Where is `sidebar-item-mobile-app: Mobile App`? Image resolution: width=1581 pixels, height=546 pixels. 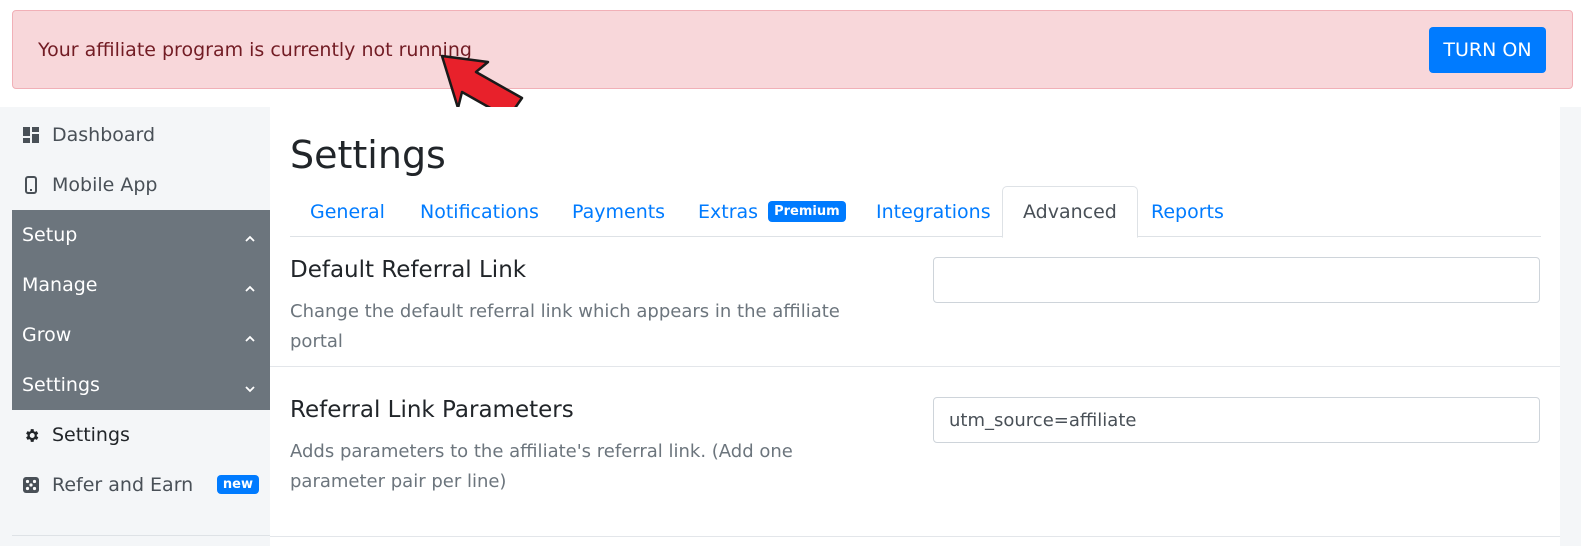 sidebar-item-mobile-app: Mobile App is located at coordinates (141, 185).